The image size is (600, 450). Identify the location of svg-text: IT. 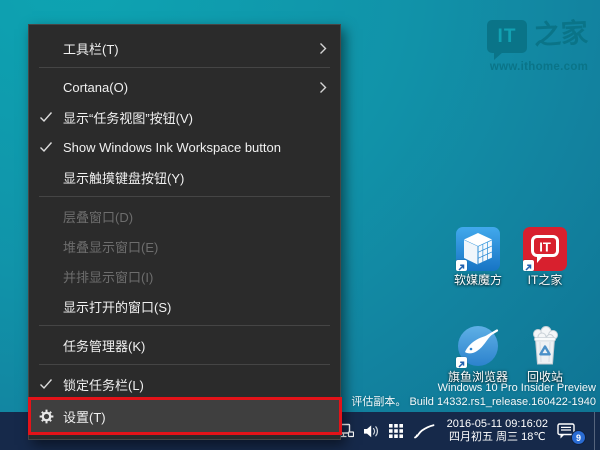
(545, 247).